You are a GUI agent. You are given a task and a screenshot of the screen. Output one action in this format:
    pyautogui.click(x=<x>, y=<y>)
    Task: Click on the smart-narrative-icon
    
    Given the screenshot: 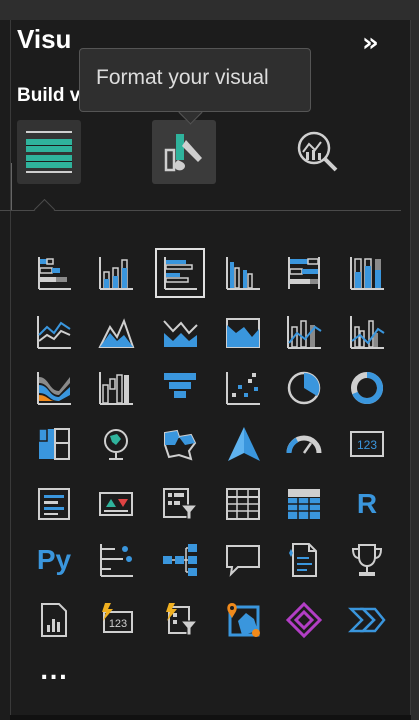 What is the action you would take?
    pyautogui.click(x=304, y=560)
    